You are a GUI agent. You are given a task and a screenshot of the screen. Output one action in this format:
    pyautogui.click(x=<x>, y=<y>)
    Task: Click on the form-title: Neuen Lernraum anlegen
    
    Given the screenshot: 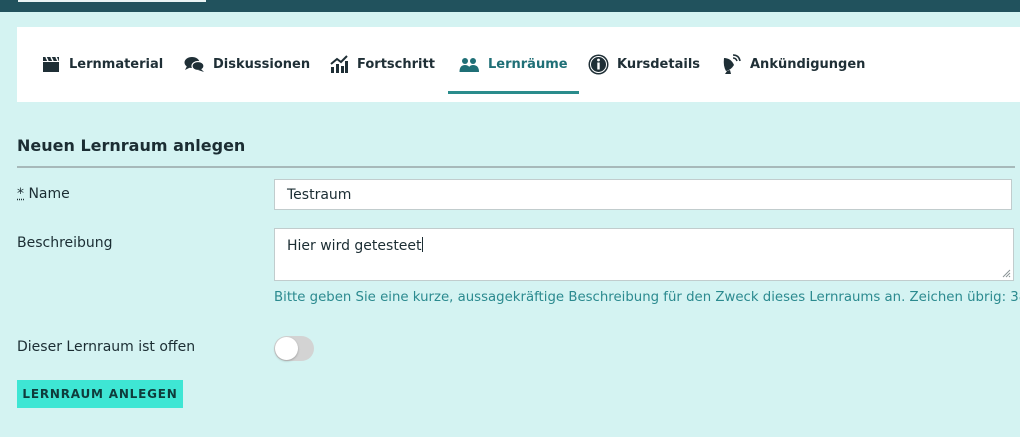 What is the action you would take?
    pyautogui.click(x=131, y=145)
    